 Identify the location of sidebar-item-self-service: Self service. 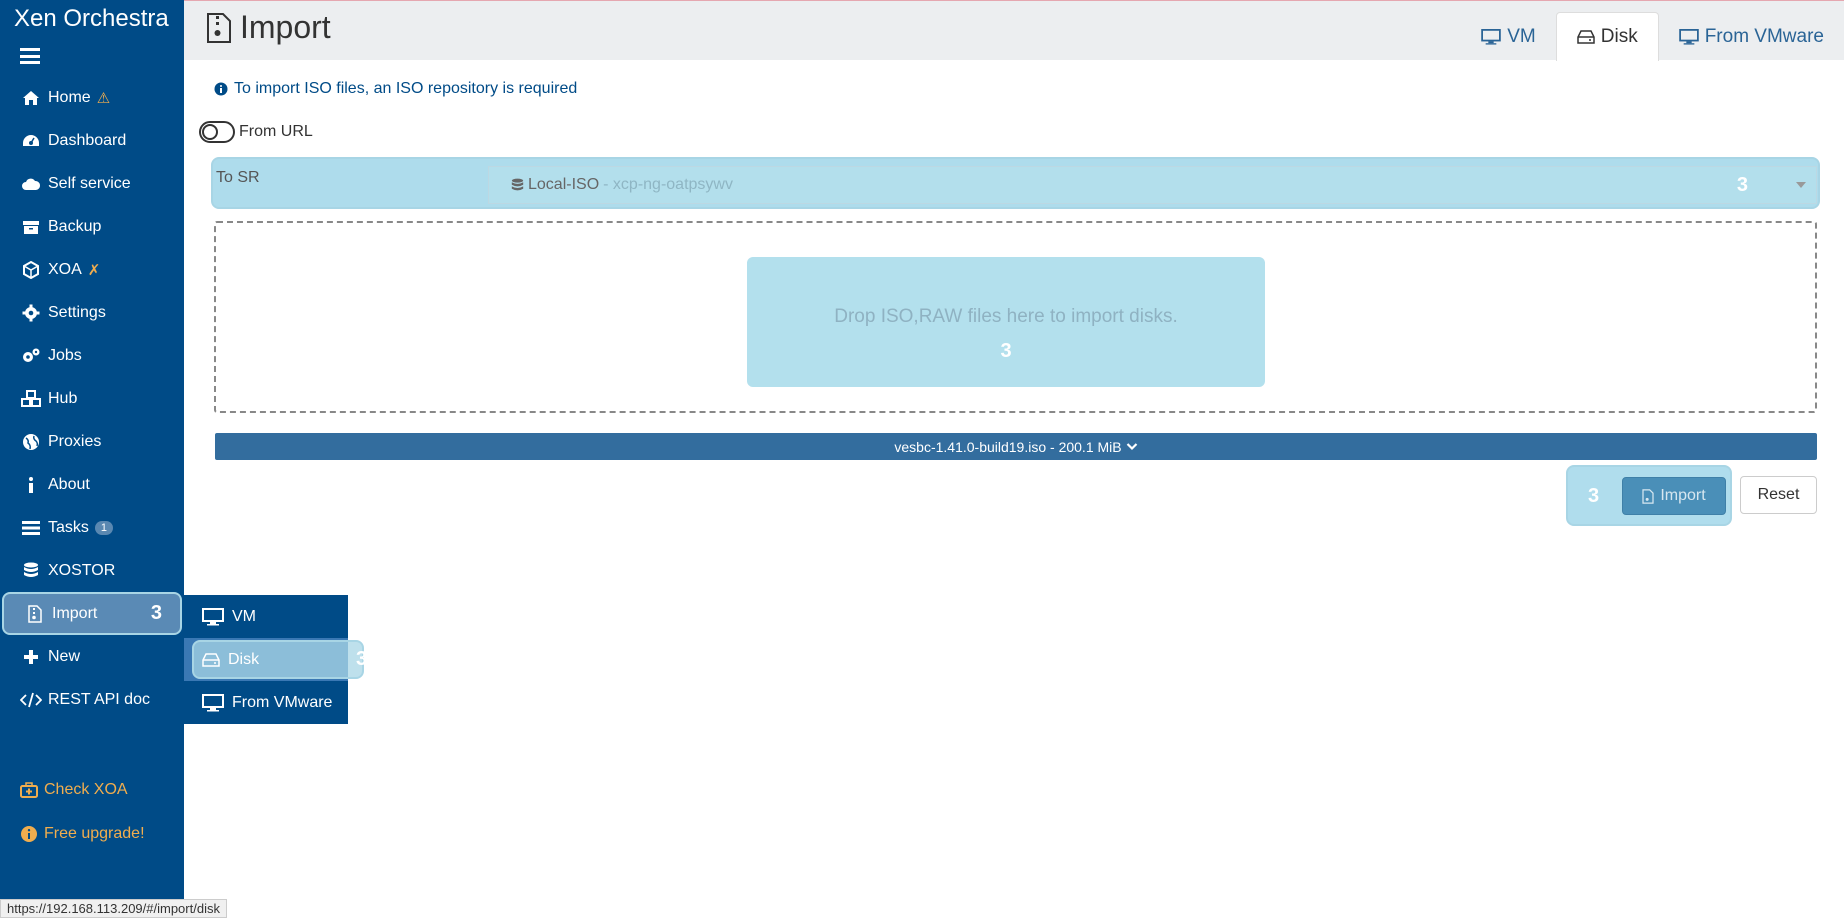
(92, 183).